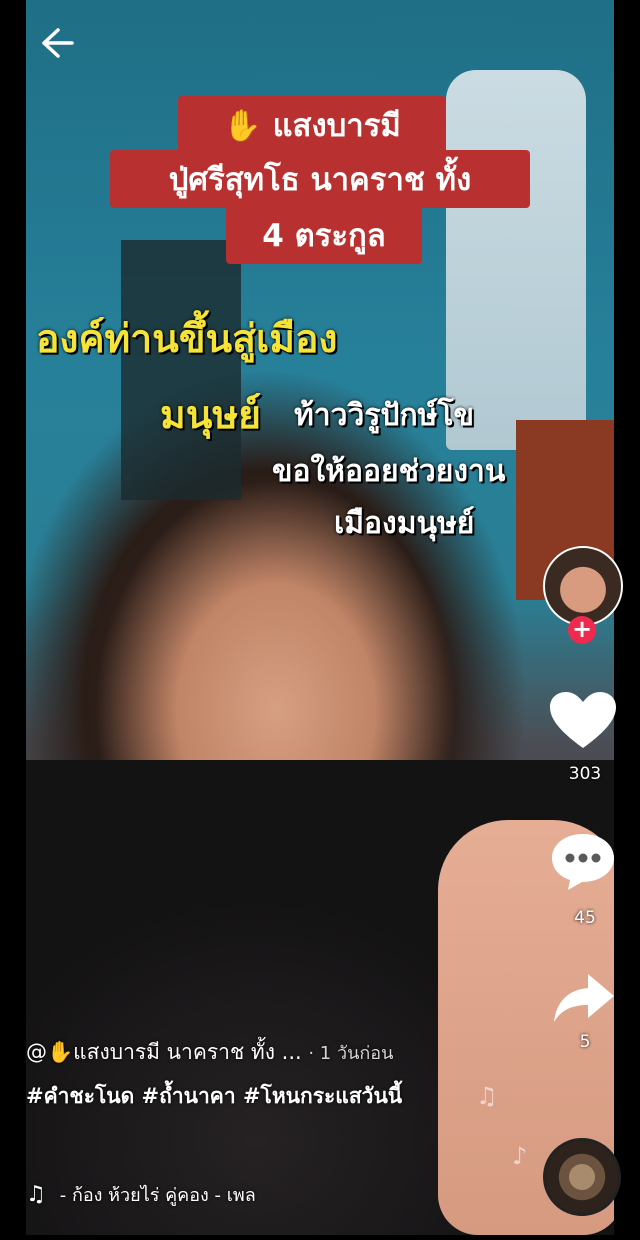 This screenshot has width=640, height=1240. Describe the element at coordinates (585, 1042) in the screenshot. I see `share-count: 5` at that location.